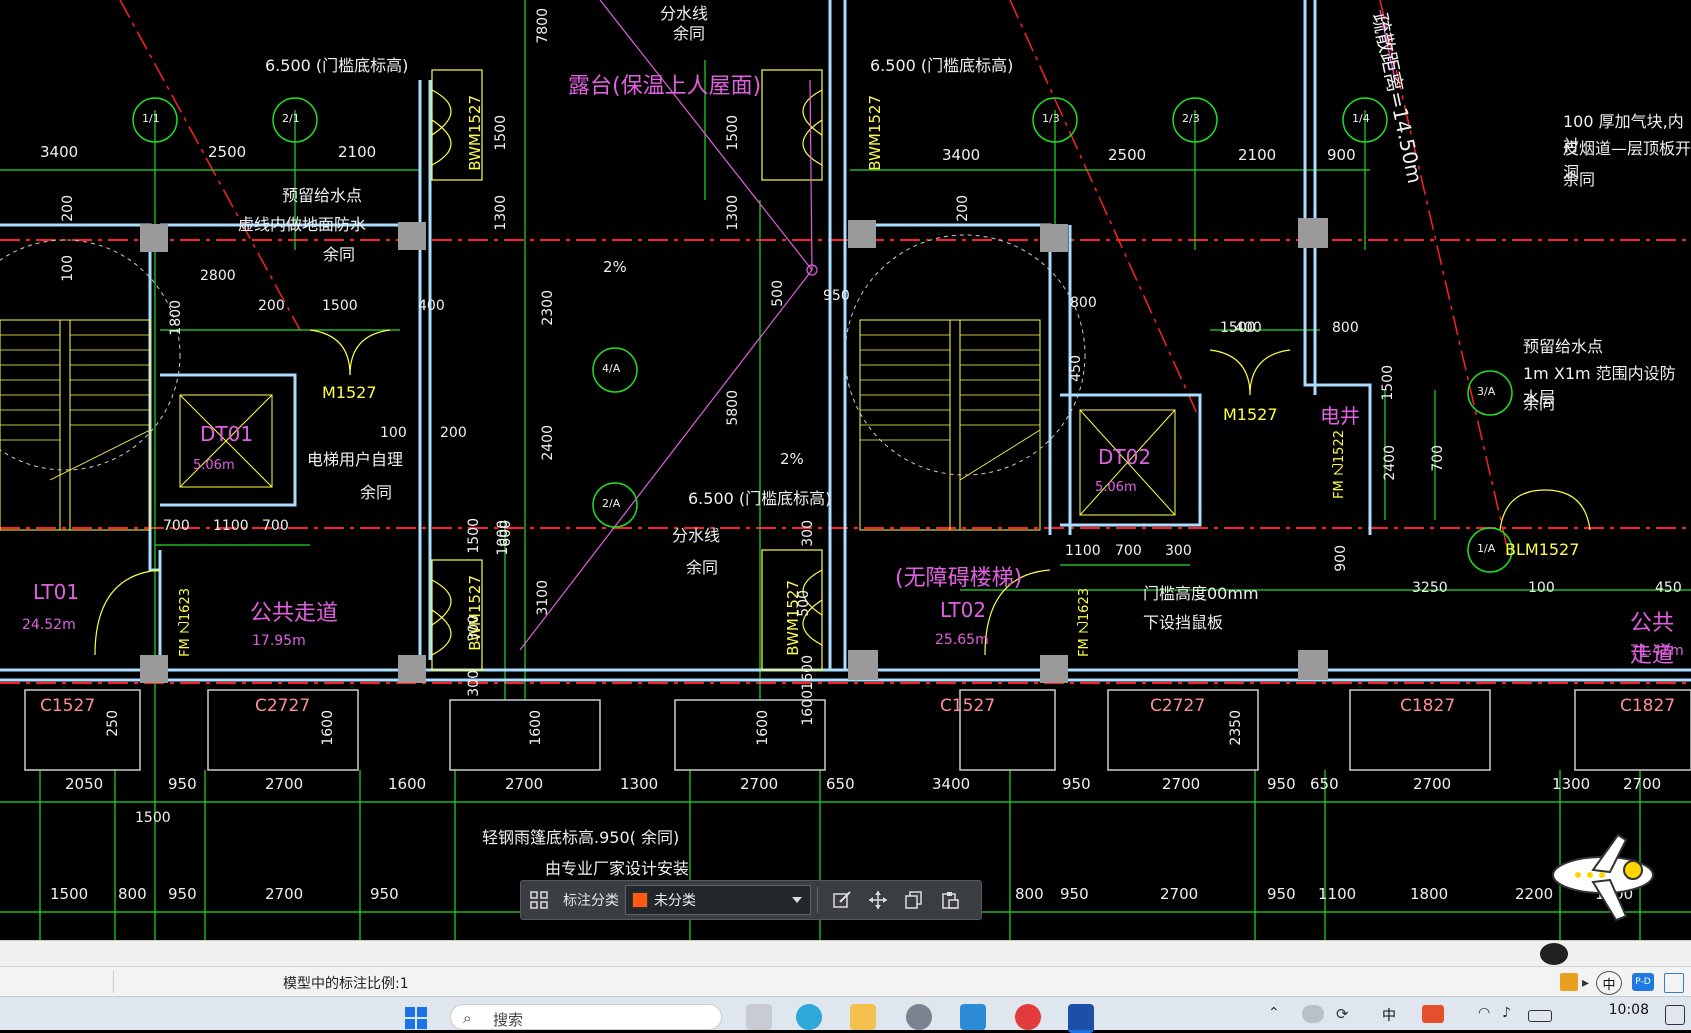  I want to click on category-select-value: 未分类, so click(675, 901).